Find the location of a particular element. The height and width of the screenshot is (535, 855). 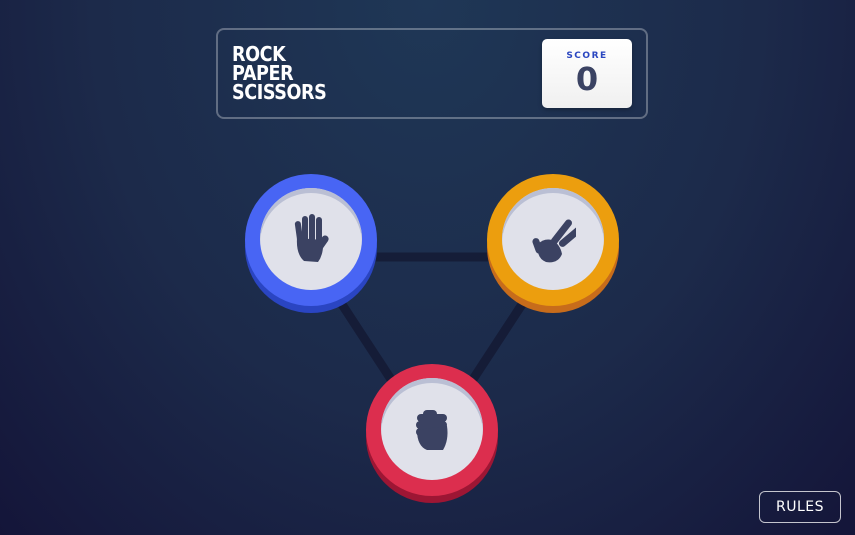

rock-fist-icon is located at coordinates (432, 430).